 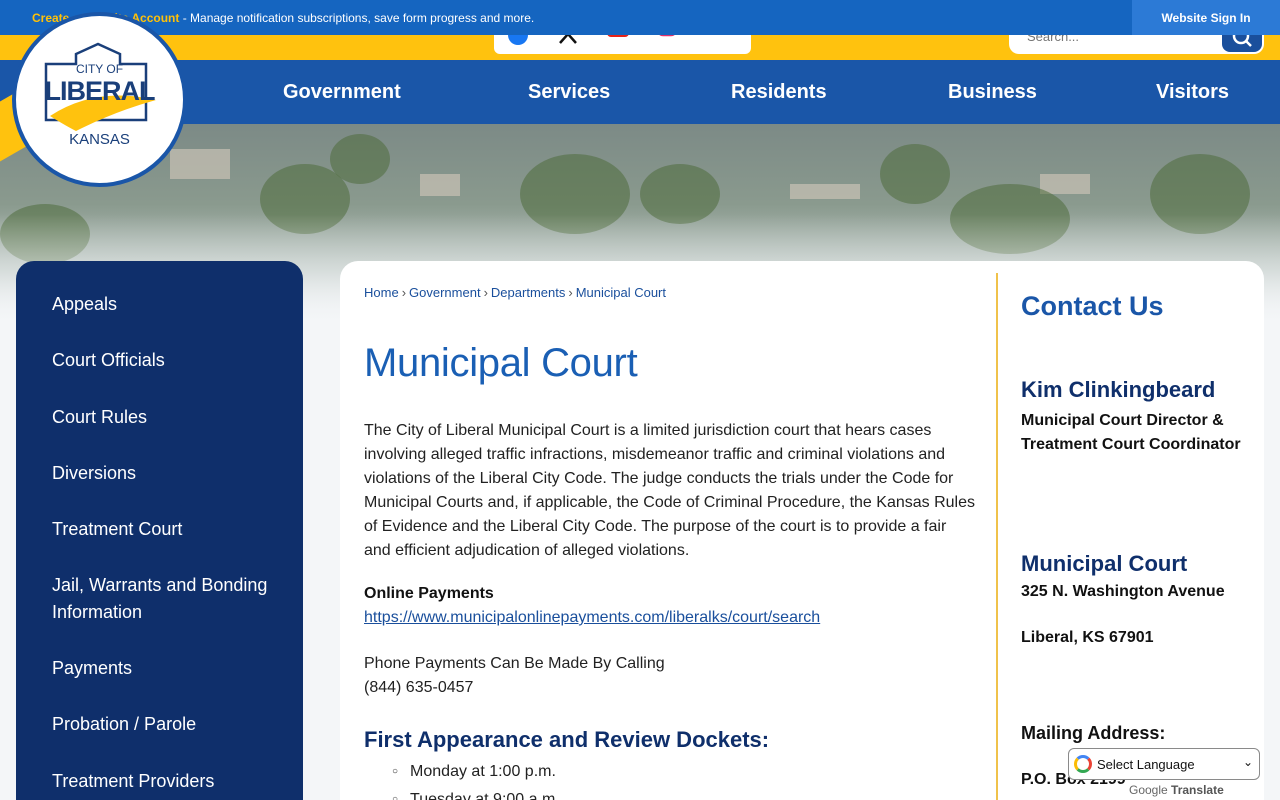 What do you see at coordinates (779, 92) in the screenshot?
I see `nav-item-residents: Residents` at bounding box center [779, 92].